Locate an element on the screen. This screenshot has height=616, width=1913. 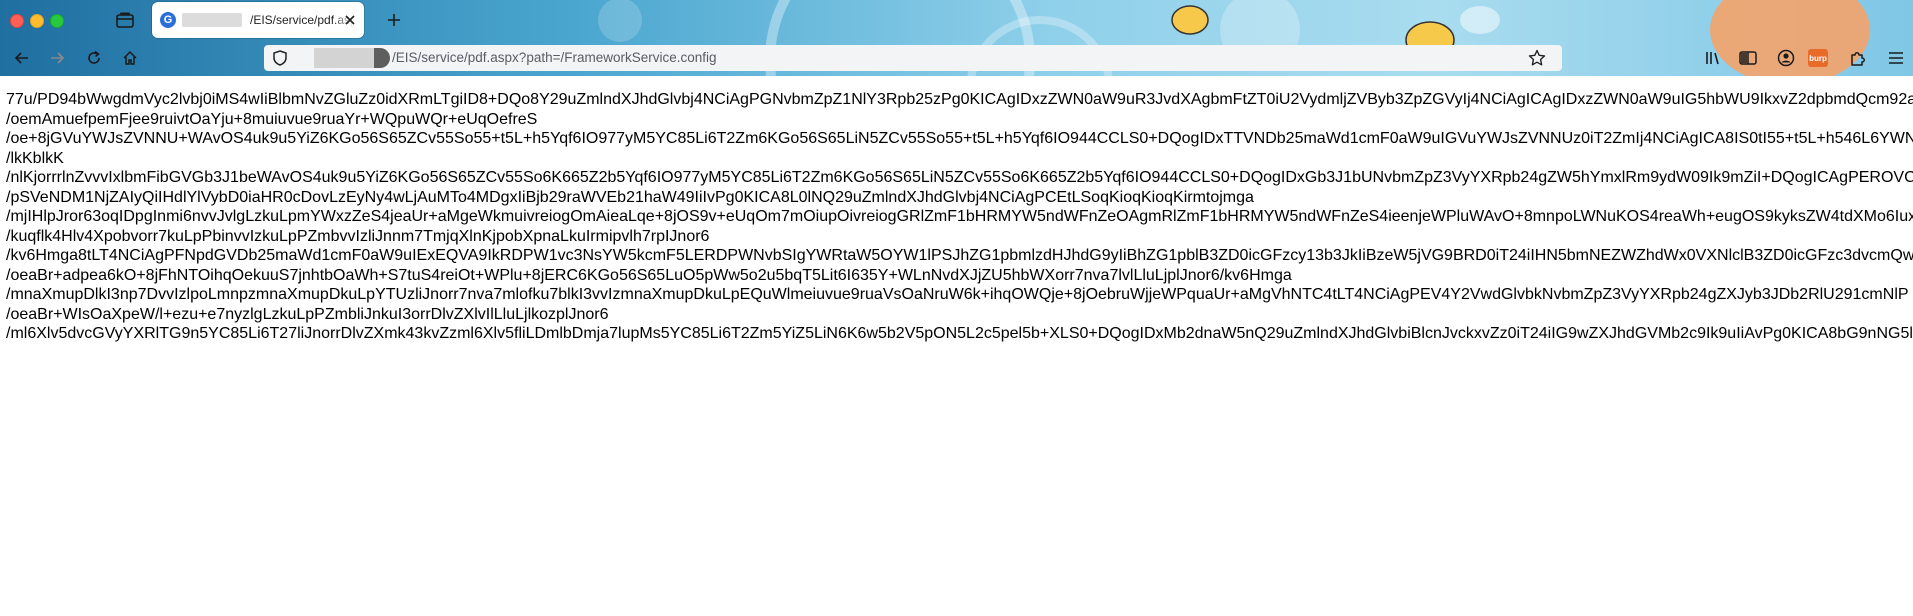
library-icon is located at coordinates (1714, 58).